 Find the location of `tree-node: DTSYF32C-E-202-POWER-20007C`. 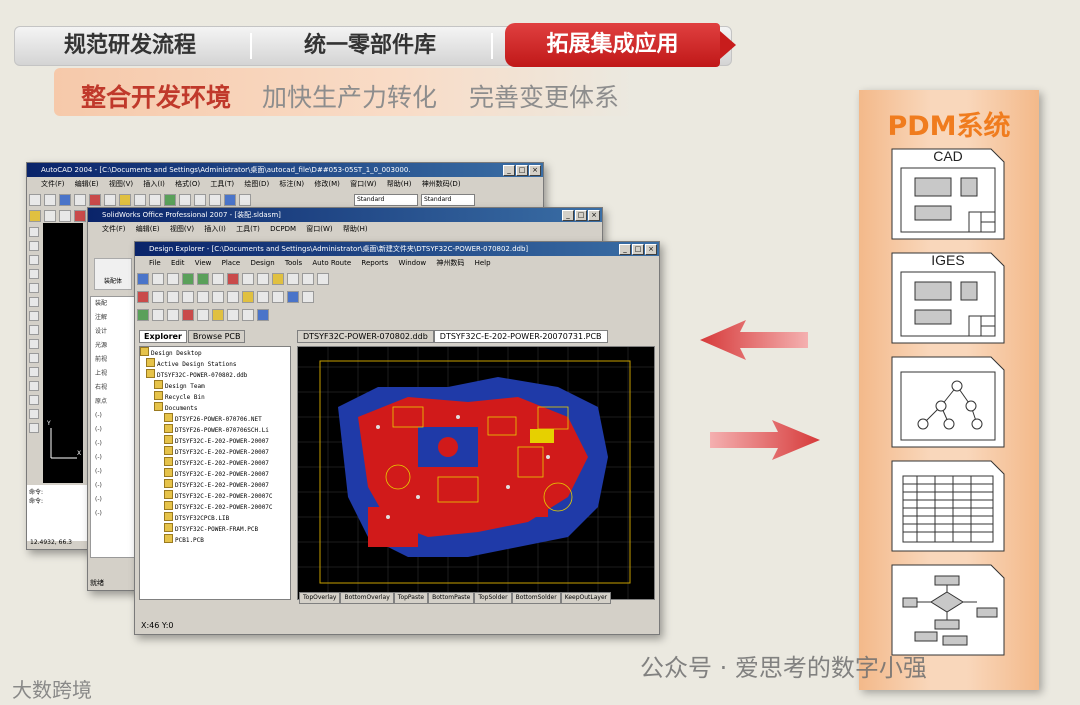

tree-node: DTSYF32C-E-202-POWER-20007C is located at coordinates (215, 495).